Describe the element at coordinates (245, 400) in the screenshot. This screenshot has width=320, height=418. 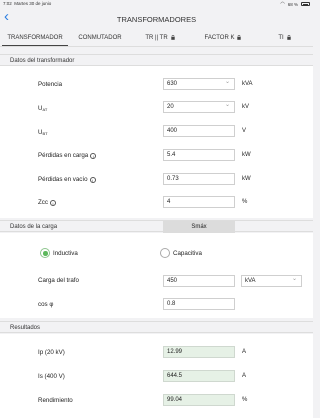
I see `rendimiento-unit: %` at that location.